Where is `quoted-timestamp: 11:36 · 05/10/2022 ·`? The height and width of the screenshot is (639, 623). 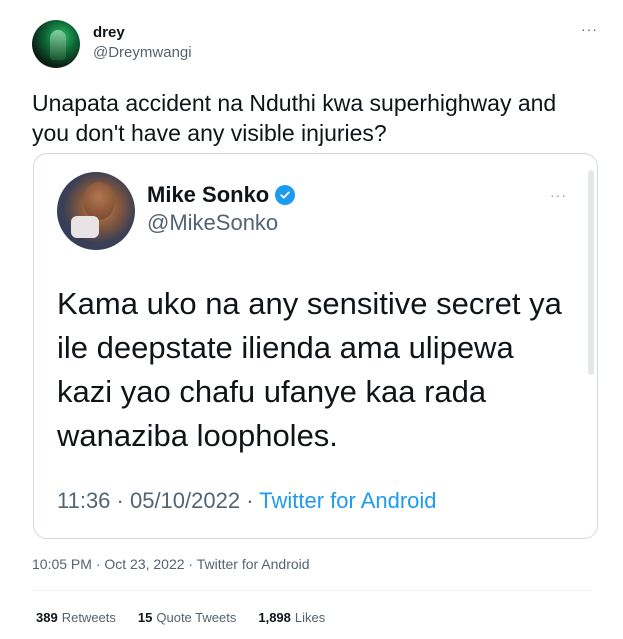 quoted-timestamp: 11:36 · 05/10/2022 · is located at coordinates (158, 500).